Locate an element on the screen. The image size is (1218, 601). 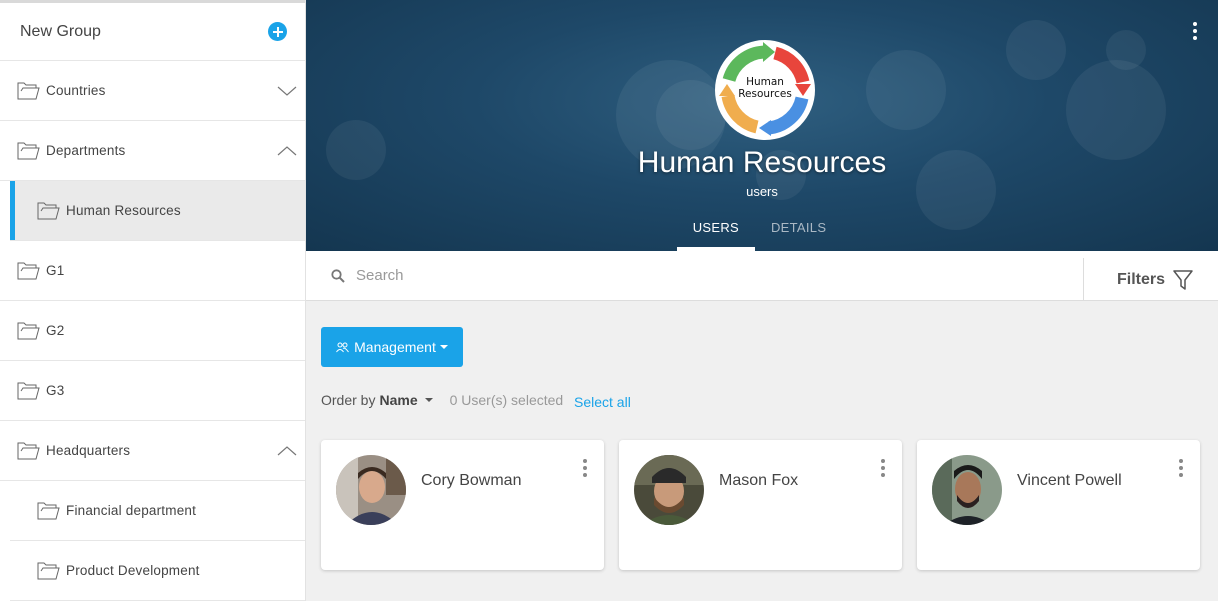
selected-count: 0 User(s) selected is located at coordinates (506, 400).